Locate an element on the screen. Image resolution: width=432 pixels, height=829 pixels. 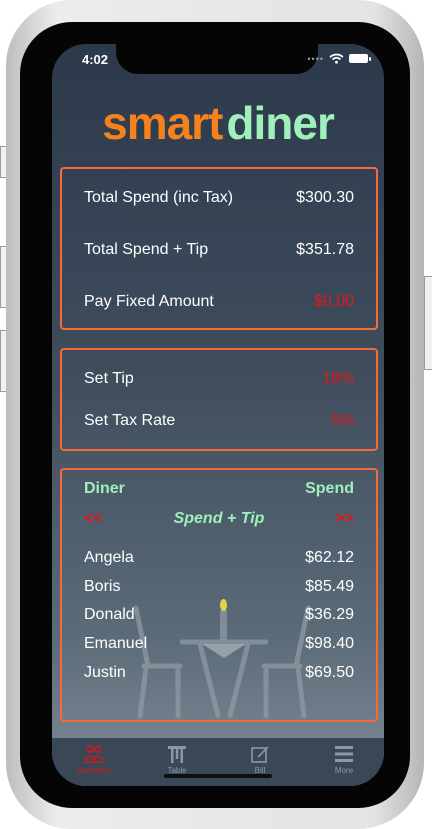
wifi-icon is located at coordinates (336, 58).